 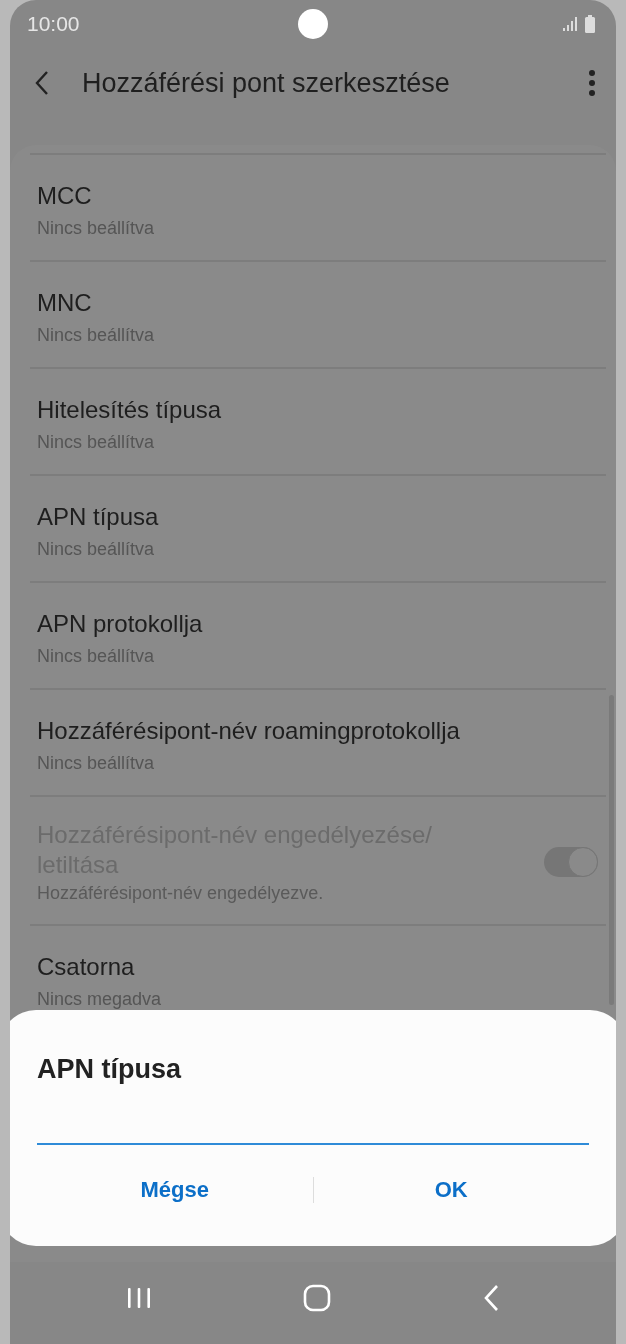 What do you see at coordinates (313, 24) in the screenshot?
I see `camera-hole` at bounding box center [313, 24].